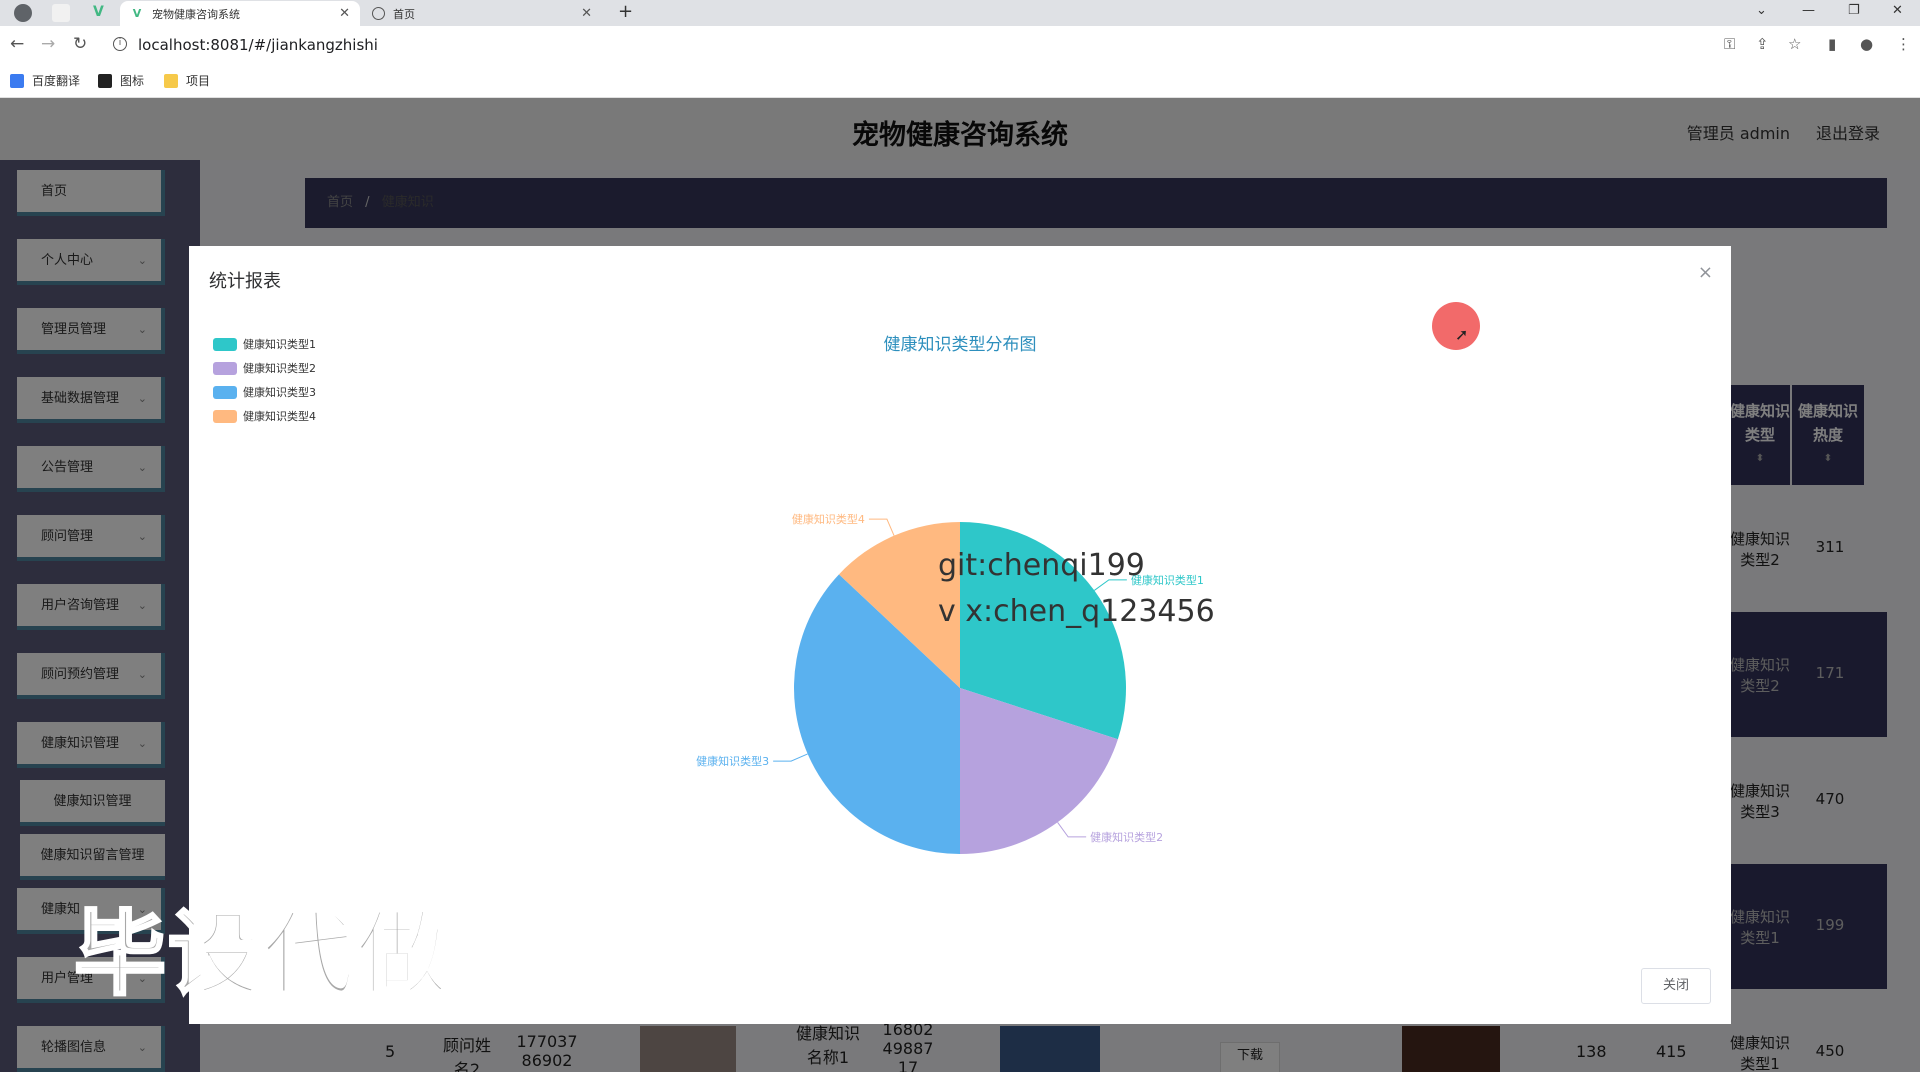 This screenshot has width=1920, height=1072. Describe the element at coordinates (80, 44) in the screenshot. I see `reload-icon: ↻` at that location.